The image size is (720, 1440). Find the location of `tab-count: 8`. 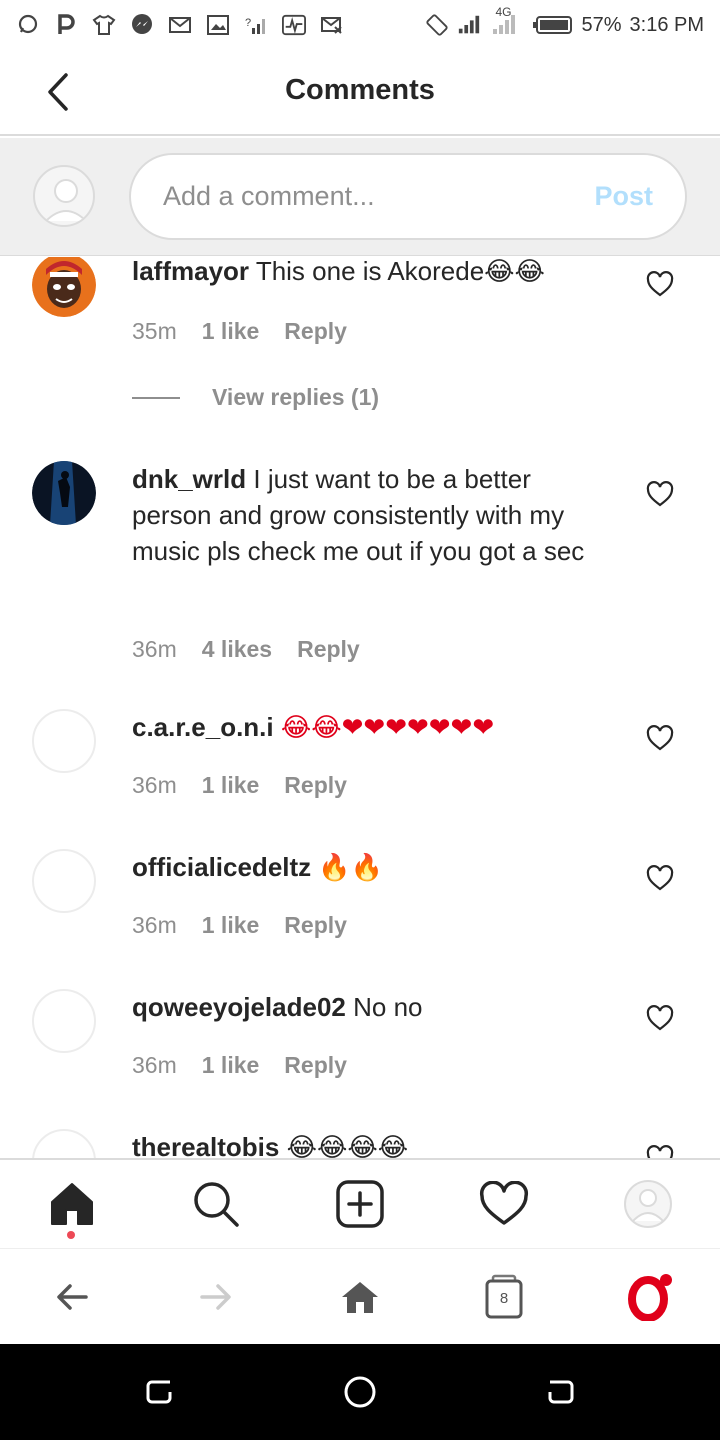

tab-count: 8 is located at coordinates (504, 1298).